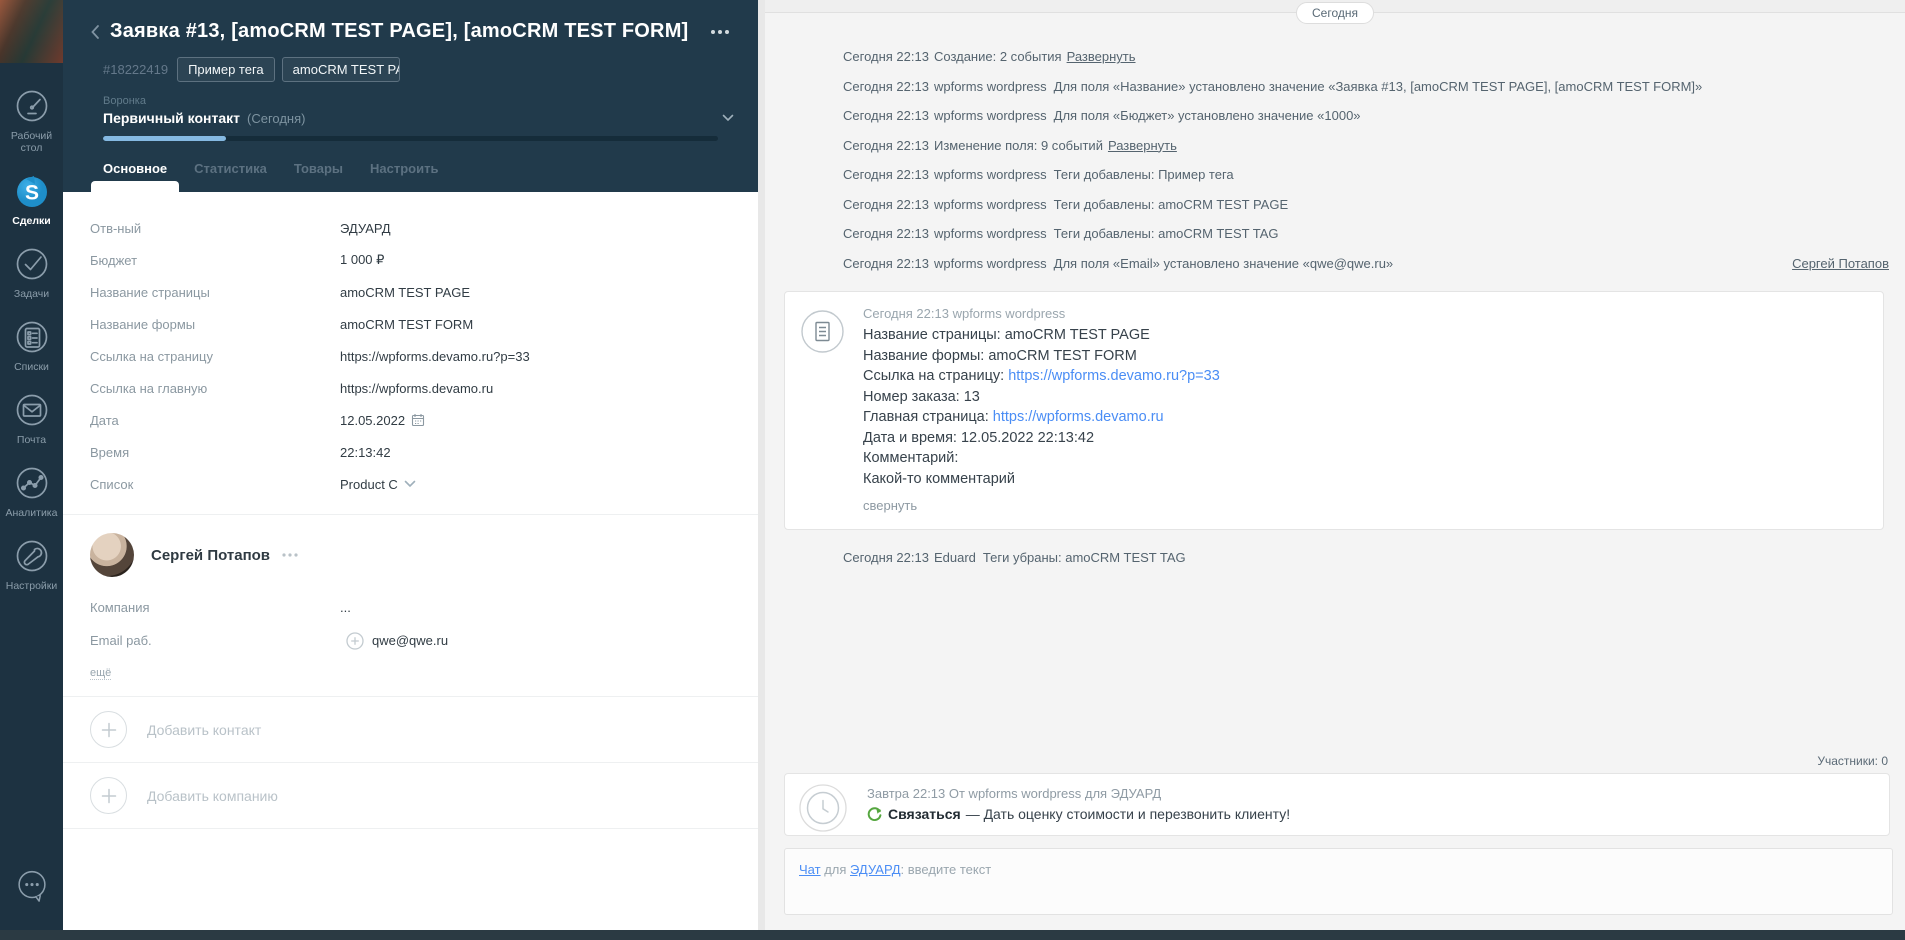  Describe the element at coordinates (410, 828) in the screenshot. I see `divider` at that location.